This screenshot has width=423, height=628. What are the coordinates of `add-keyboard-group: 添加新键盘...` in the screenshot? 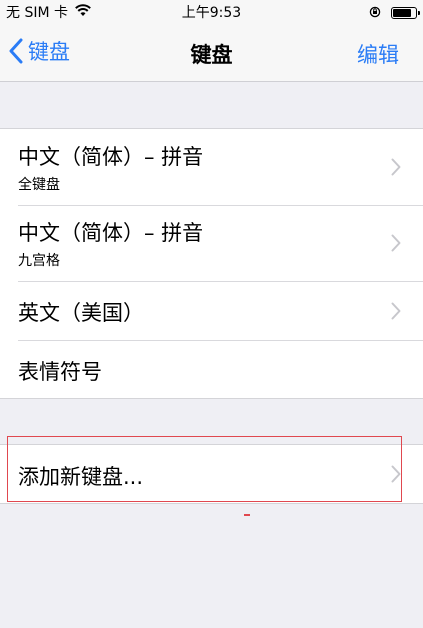 It's located at (211, 474).